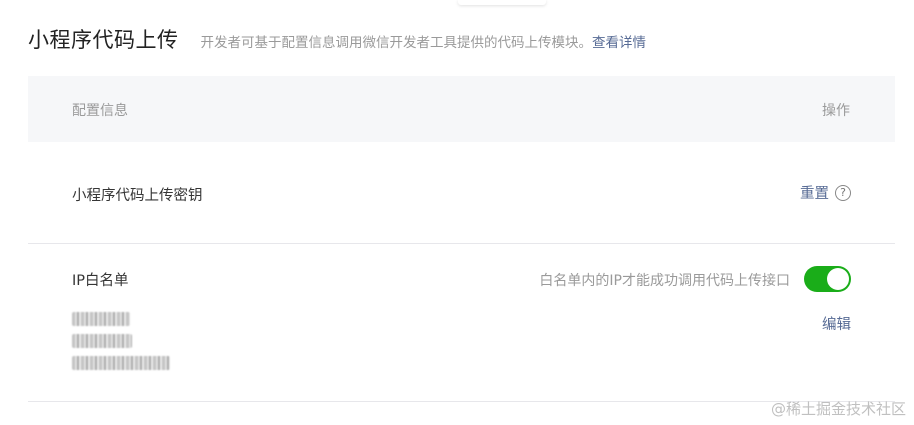  I want to click on ip-list, so click(121, 345).